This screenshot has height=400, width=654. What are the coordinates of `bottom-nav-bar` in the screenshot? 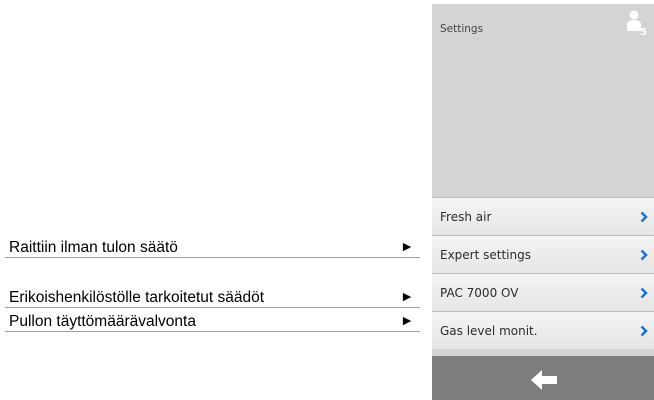 It's located at (543, 378).